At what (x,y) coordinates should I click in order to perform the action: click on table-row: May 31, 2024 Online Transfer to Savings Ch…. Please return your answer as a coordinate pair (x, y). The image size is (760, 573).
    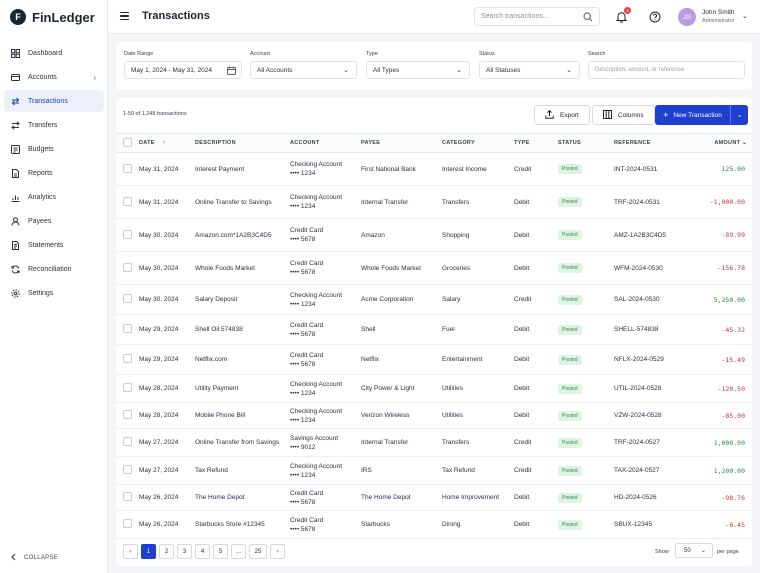
    Looking at the image, I should click on (434, 202).